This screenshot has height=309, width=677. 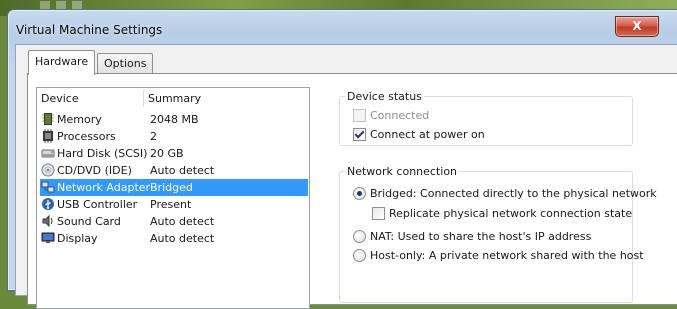 What do you see at coordinates (359, 236) in the screenshot?
I see `nat-radio` at bounding box center [359, 236].